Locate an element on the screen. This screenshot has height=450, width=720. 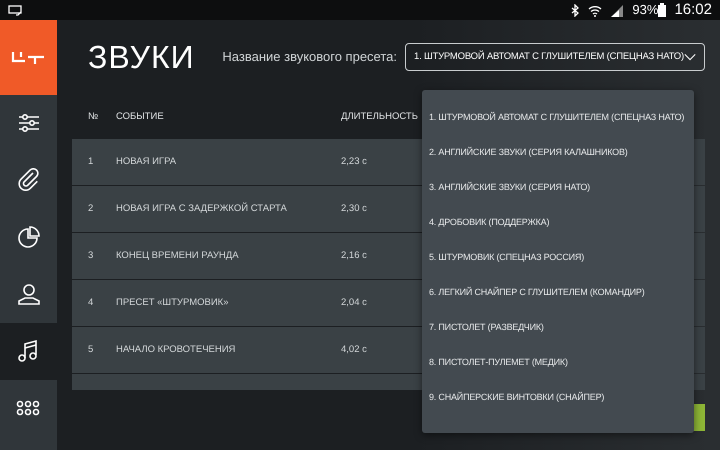
table-cell: 4,02 с is located at coordinates (354, 350).